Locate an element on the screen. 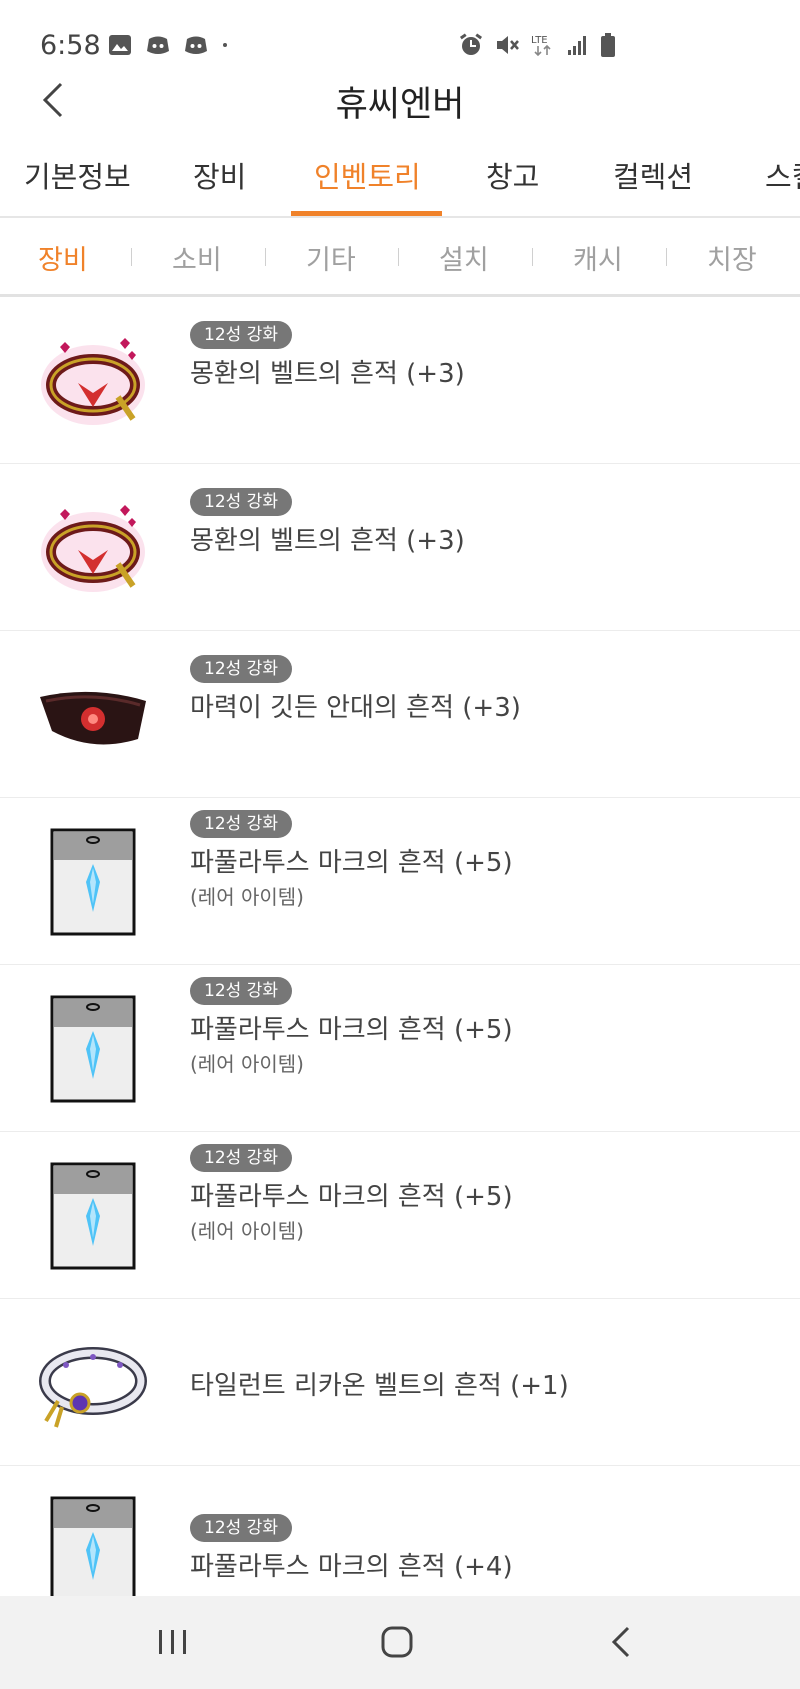 This screenshot has height=1689, width=800. tab-skill: 스킬 is located at coordinates (782, 175).